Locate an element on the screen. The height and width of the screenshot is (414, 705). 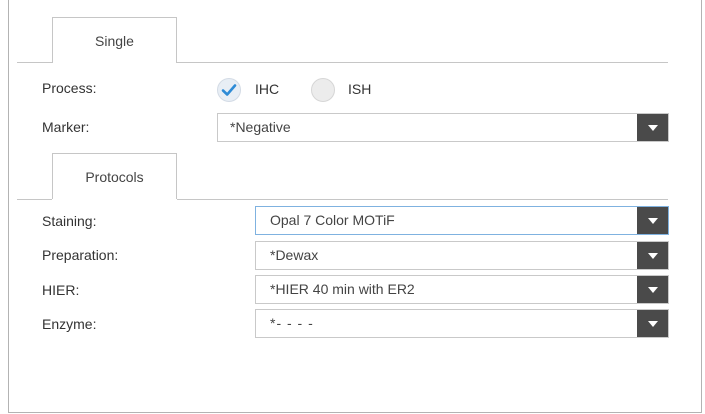
marker-dropdown-button is located at coordinates (652, 127).